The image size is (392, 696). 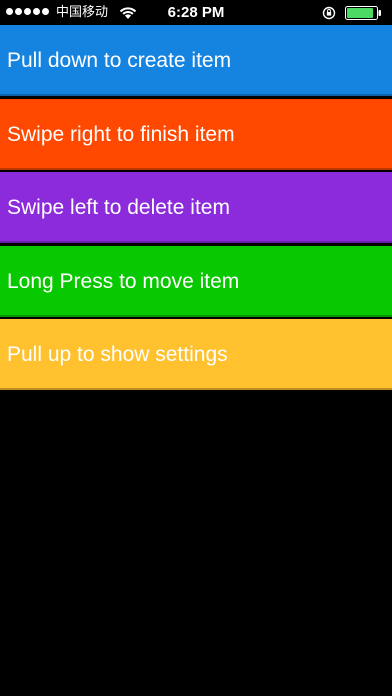 What do you see at coordinates (118, 207) in the screenshot?
I see `item-label: Swipe left to delete item` at bounding box center [118, 207].